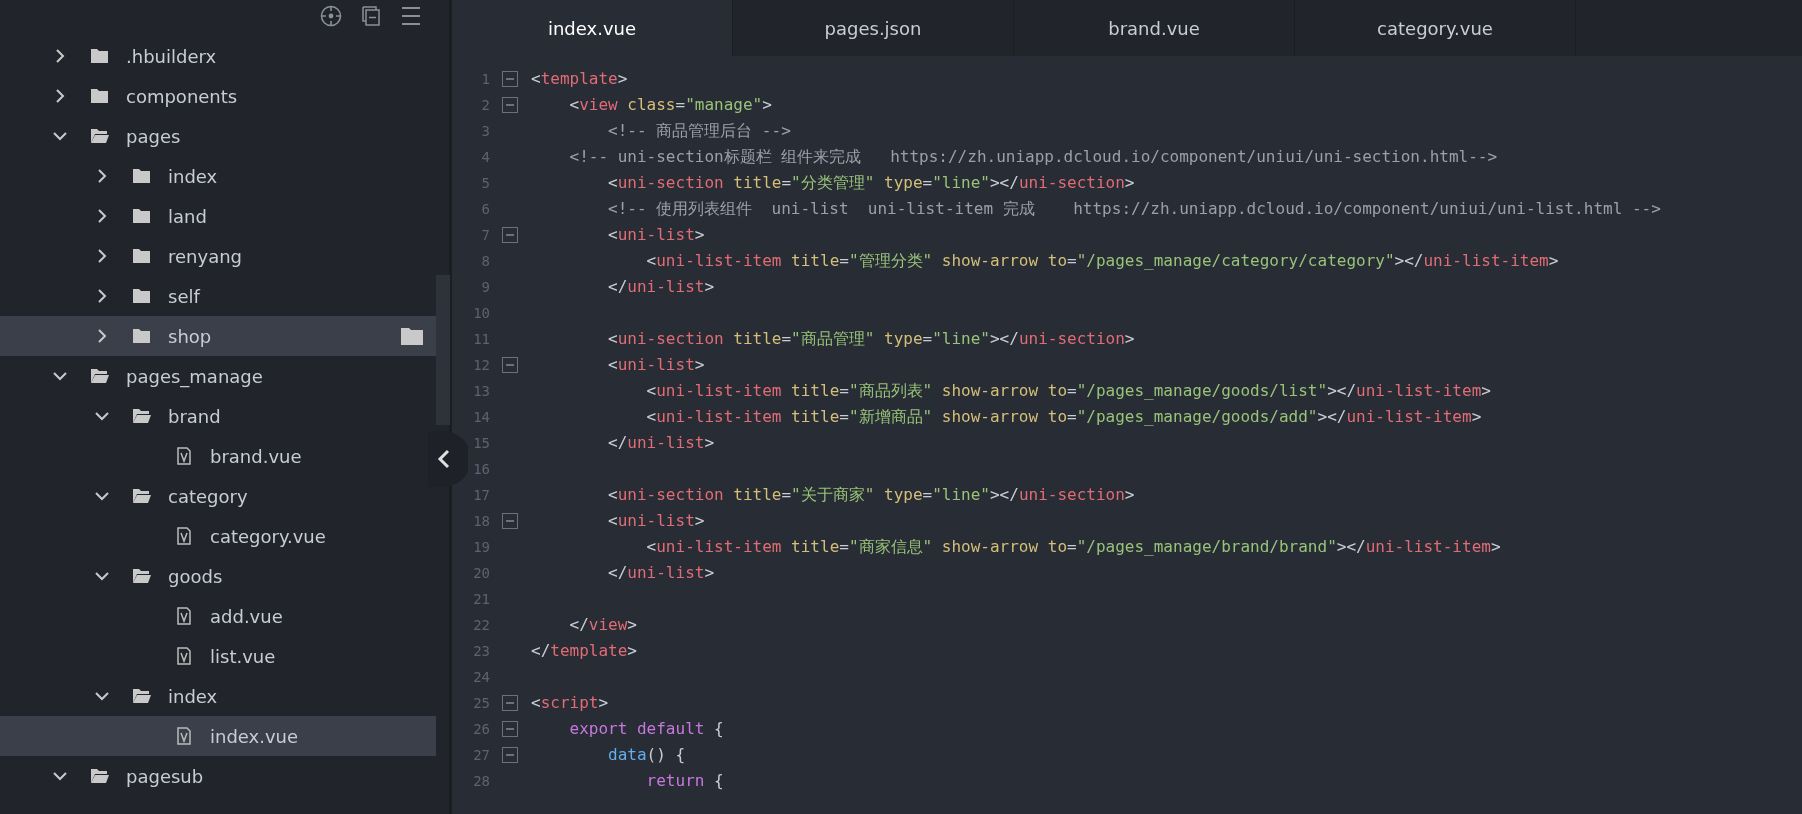 This screenshot has width=1802, height=814. What do you see at coordinates (684, 781) in the screenshot?
I see `code-line: return {` at bounding box center [684, 781].